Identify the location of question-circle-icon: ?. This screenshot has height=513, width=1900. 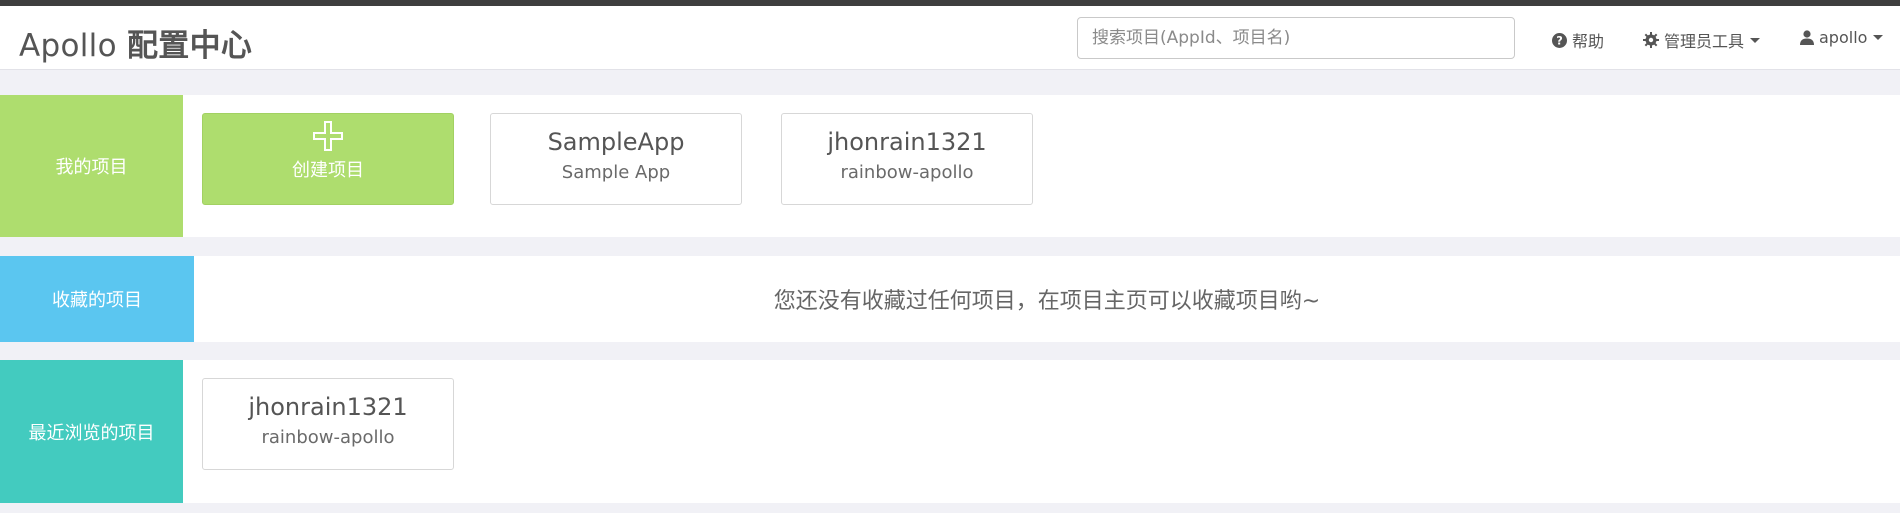
(1559, 40).